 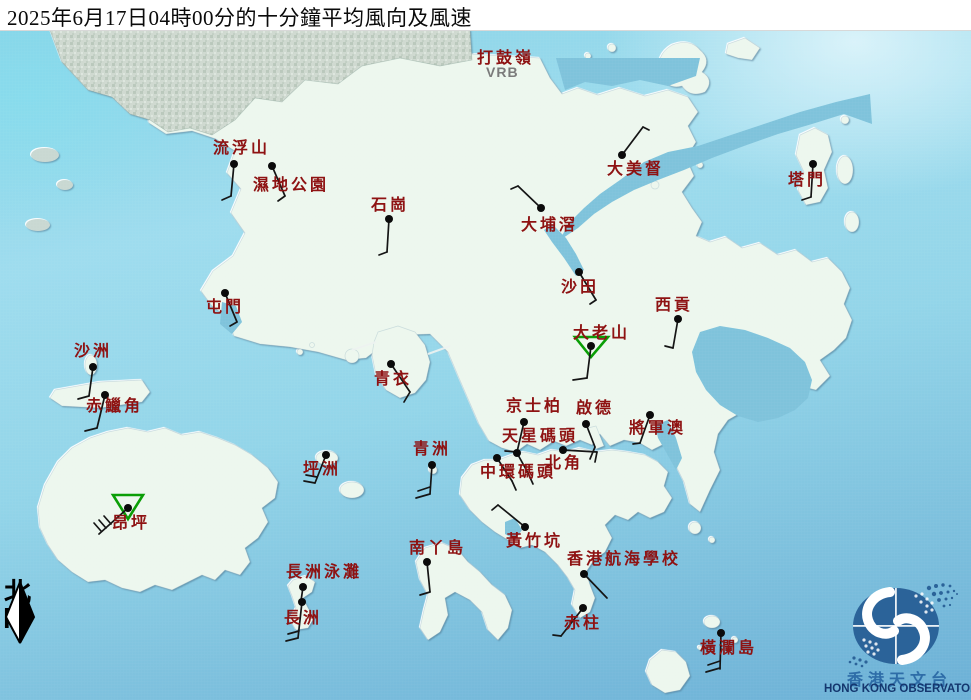 I want to click on station-sai-kung: 西貢, so click(x=674, y=322).